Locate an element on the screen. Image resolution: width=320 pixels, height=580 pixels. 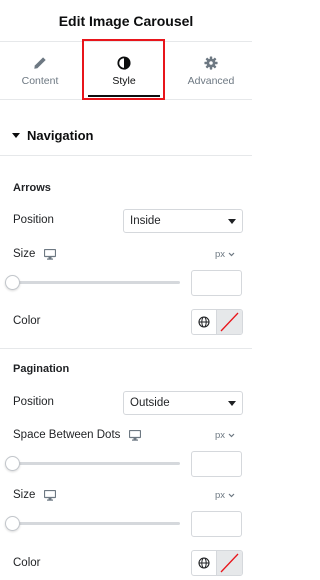
arrows-size-slider-handle is located at coordinates (12, 282).